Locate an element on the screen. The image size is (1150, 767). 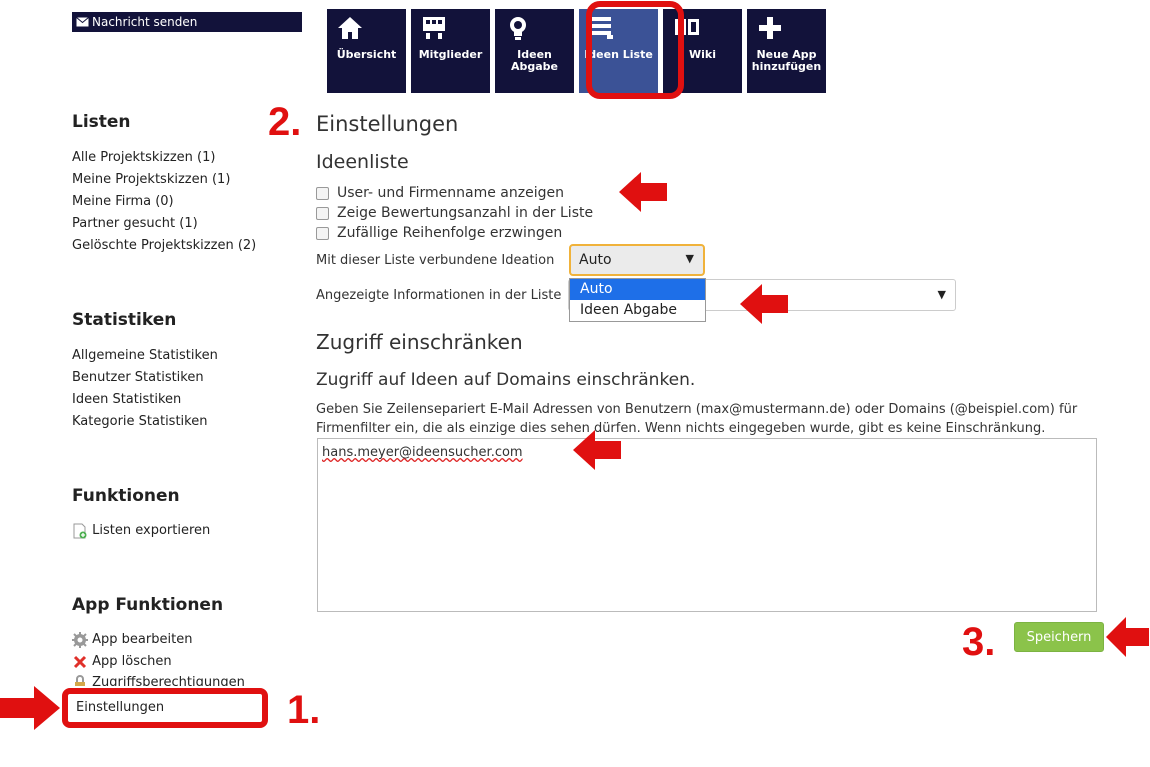
nav-label: Mitglieder is located at coordinates (450, 54).